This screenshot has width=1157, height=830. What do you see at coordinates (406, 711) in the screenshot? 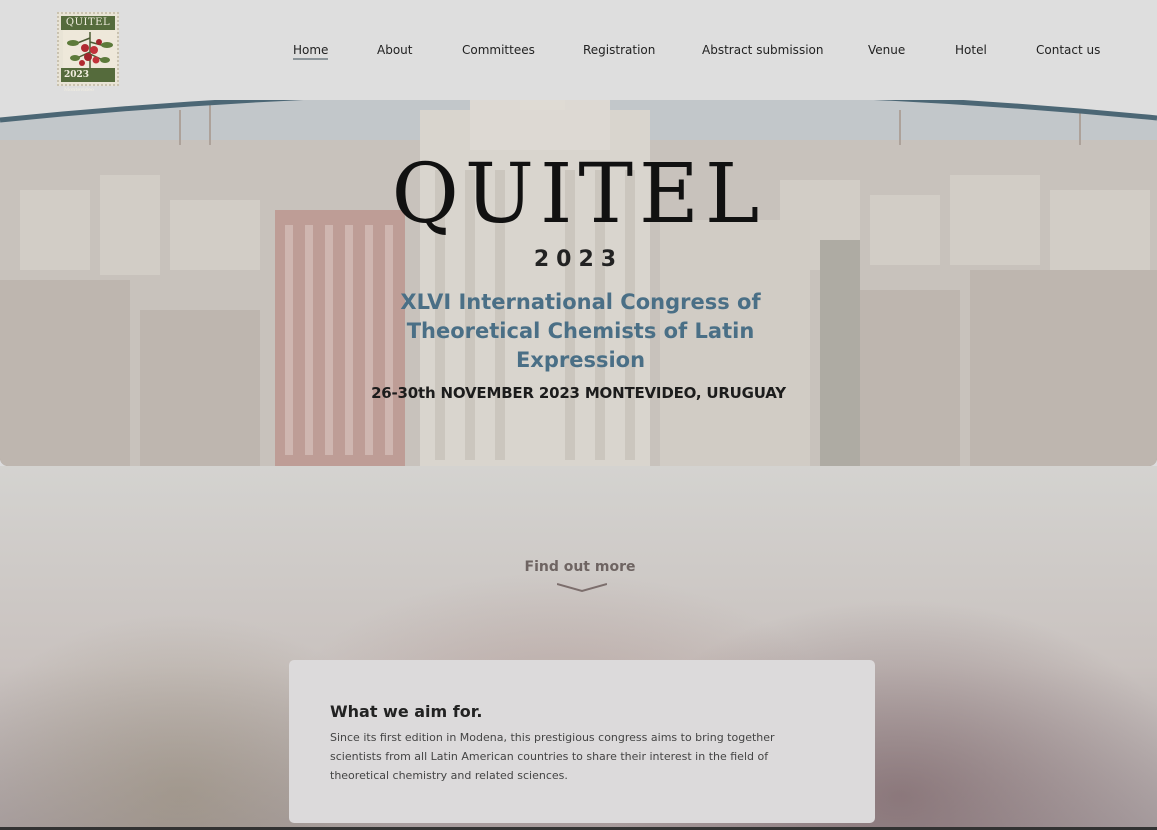
I see `aim-heading: What we aim for.` at bounding box center [406, 711].